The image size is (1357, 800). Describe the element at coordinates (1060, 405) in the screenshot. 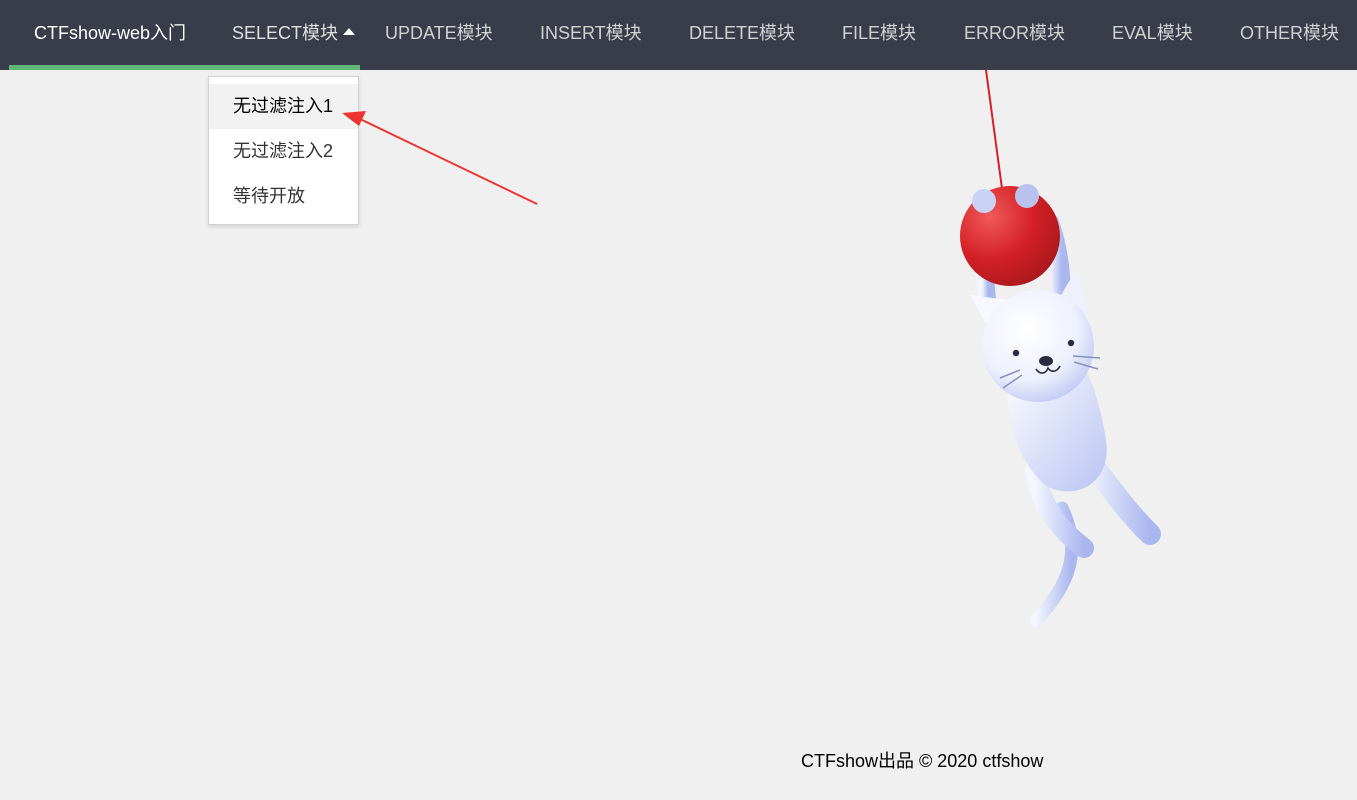

I see `hanging-cat-illustration` at that location.